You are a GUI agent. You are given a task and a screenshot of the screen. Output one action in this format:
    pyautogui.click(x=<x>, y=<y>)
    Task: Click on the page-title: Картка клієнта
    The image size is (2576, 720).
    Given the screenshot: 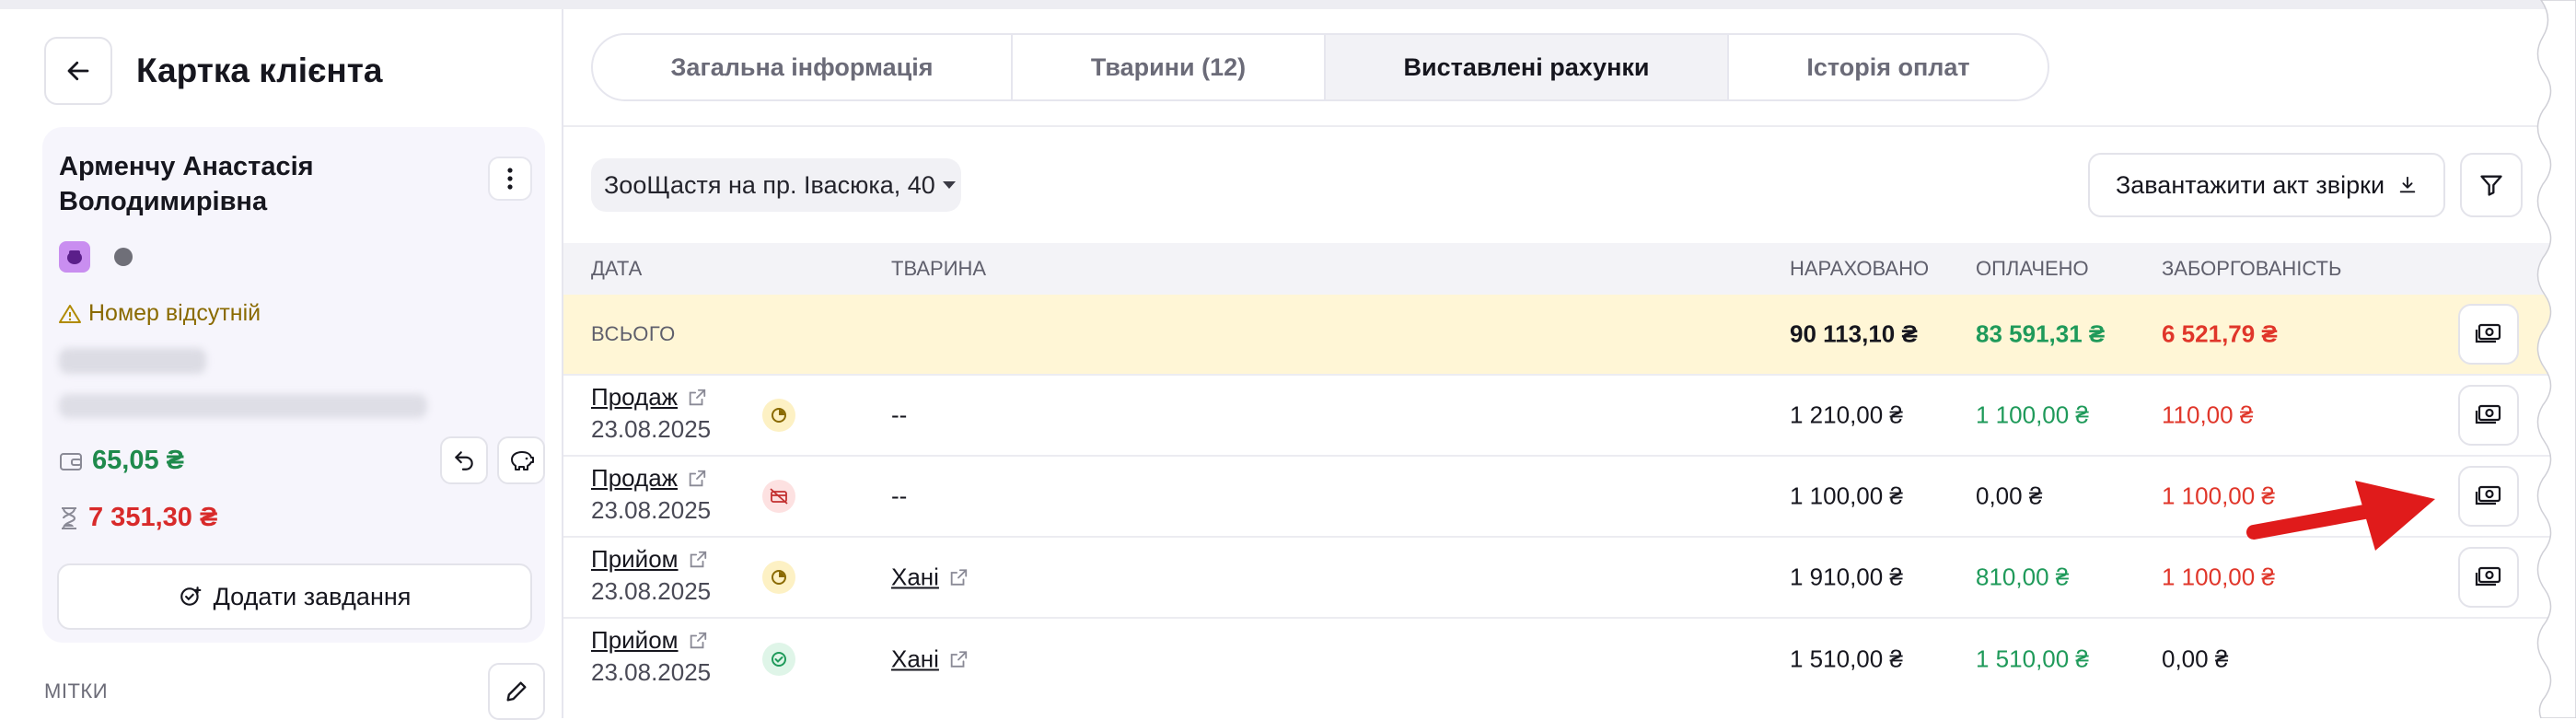 What is the action you would take?
    pyautogui.click(x=259, y=70)
    